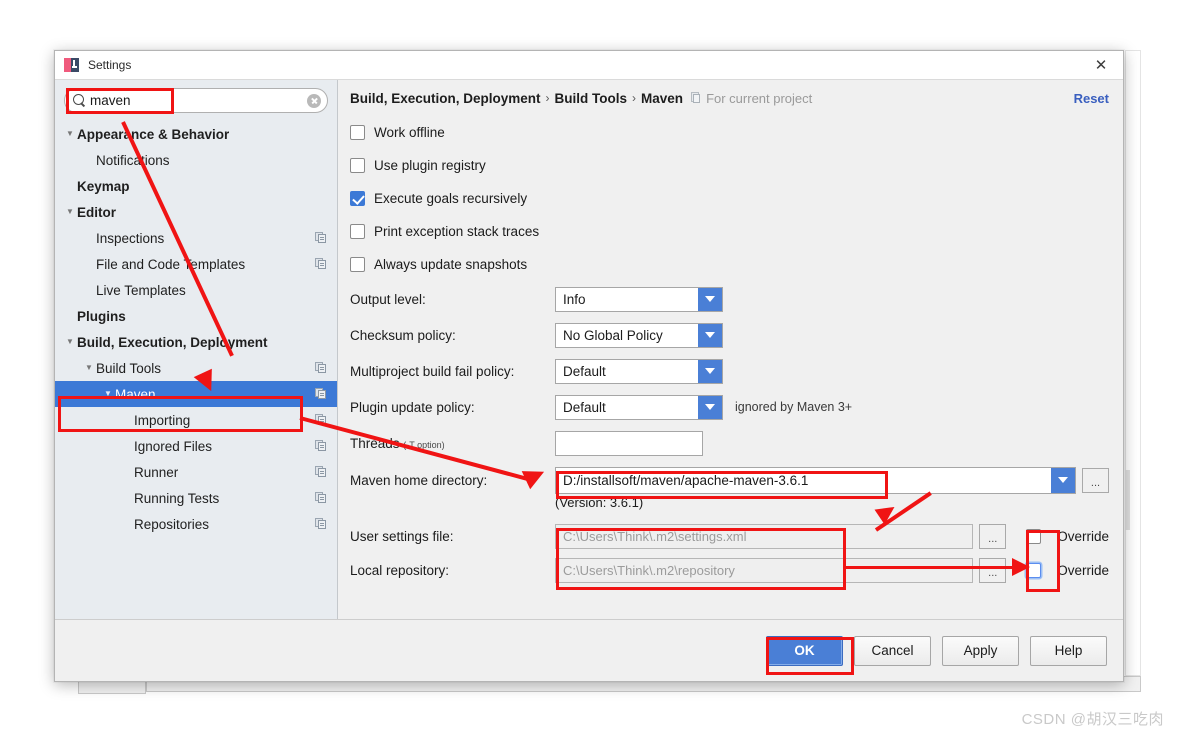 This screenshot has height=741, width=1180. I want to click on user-settings-label: User settings file:, so click(402, 536).